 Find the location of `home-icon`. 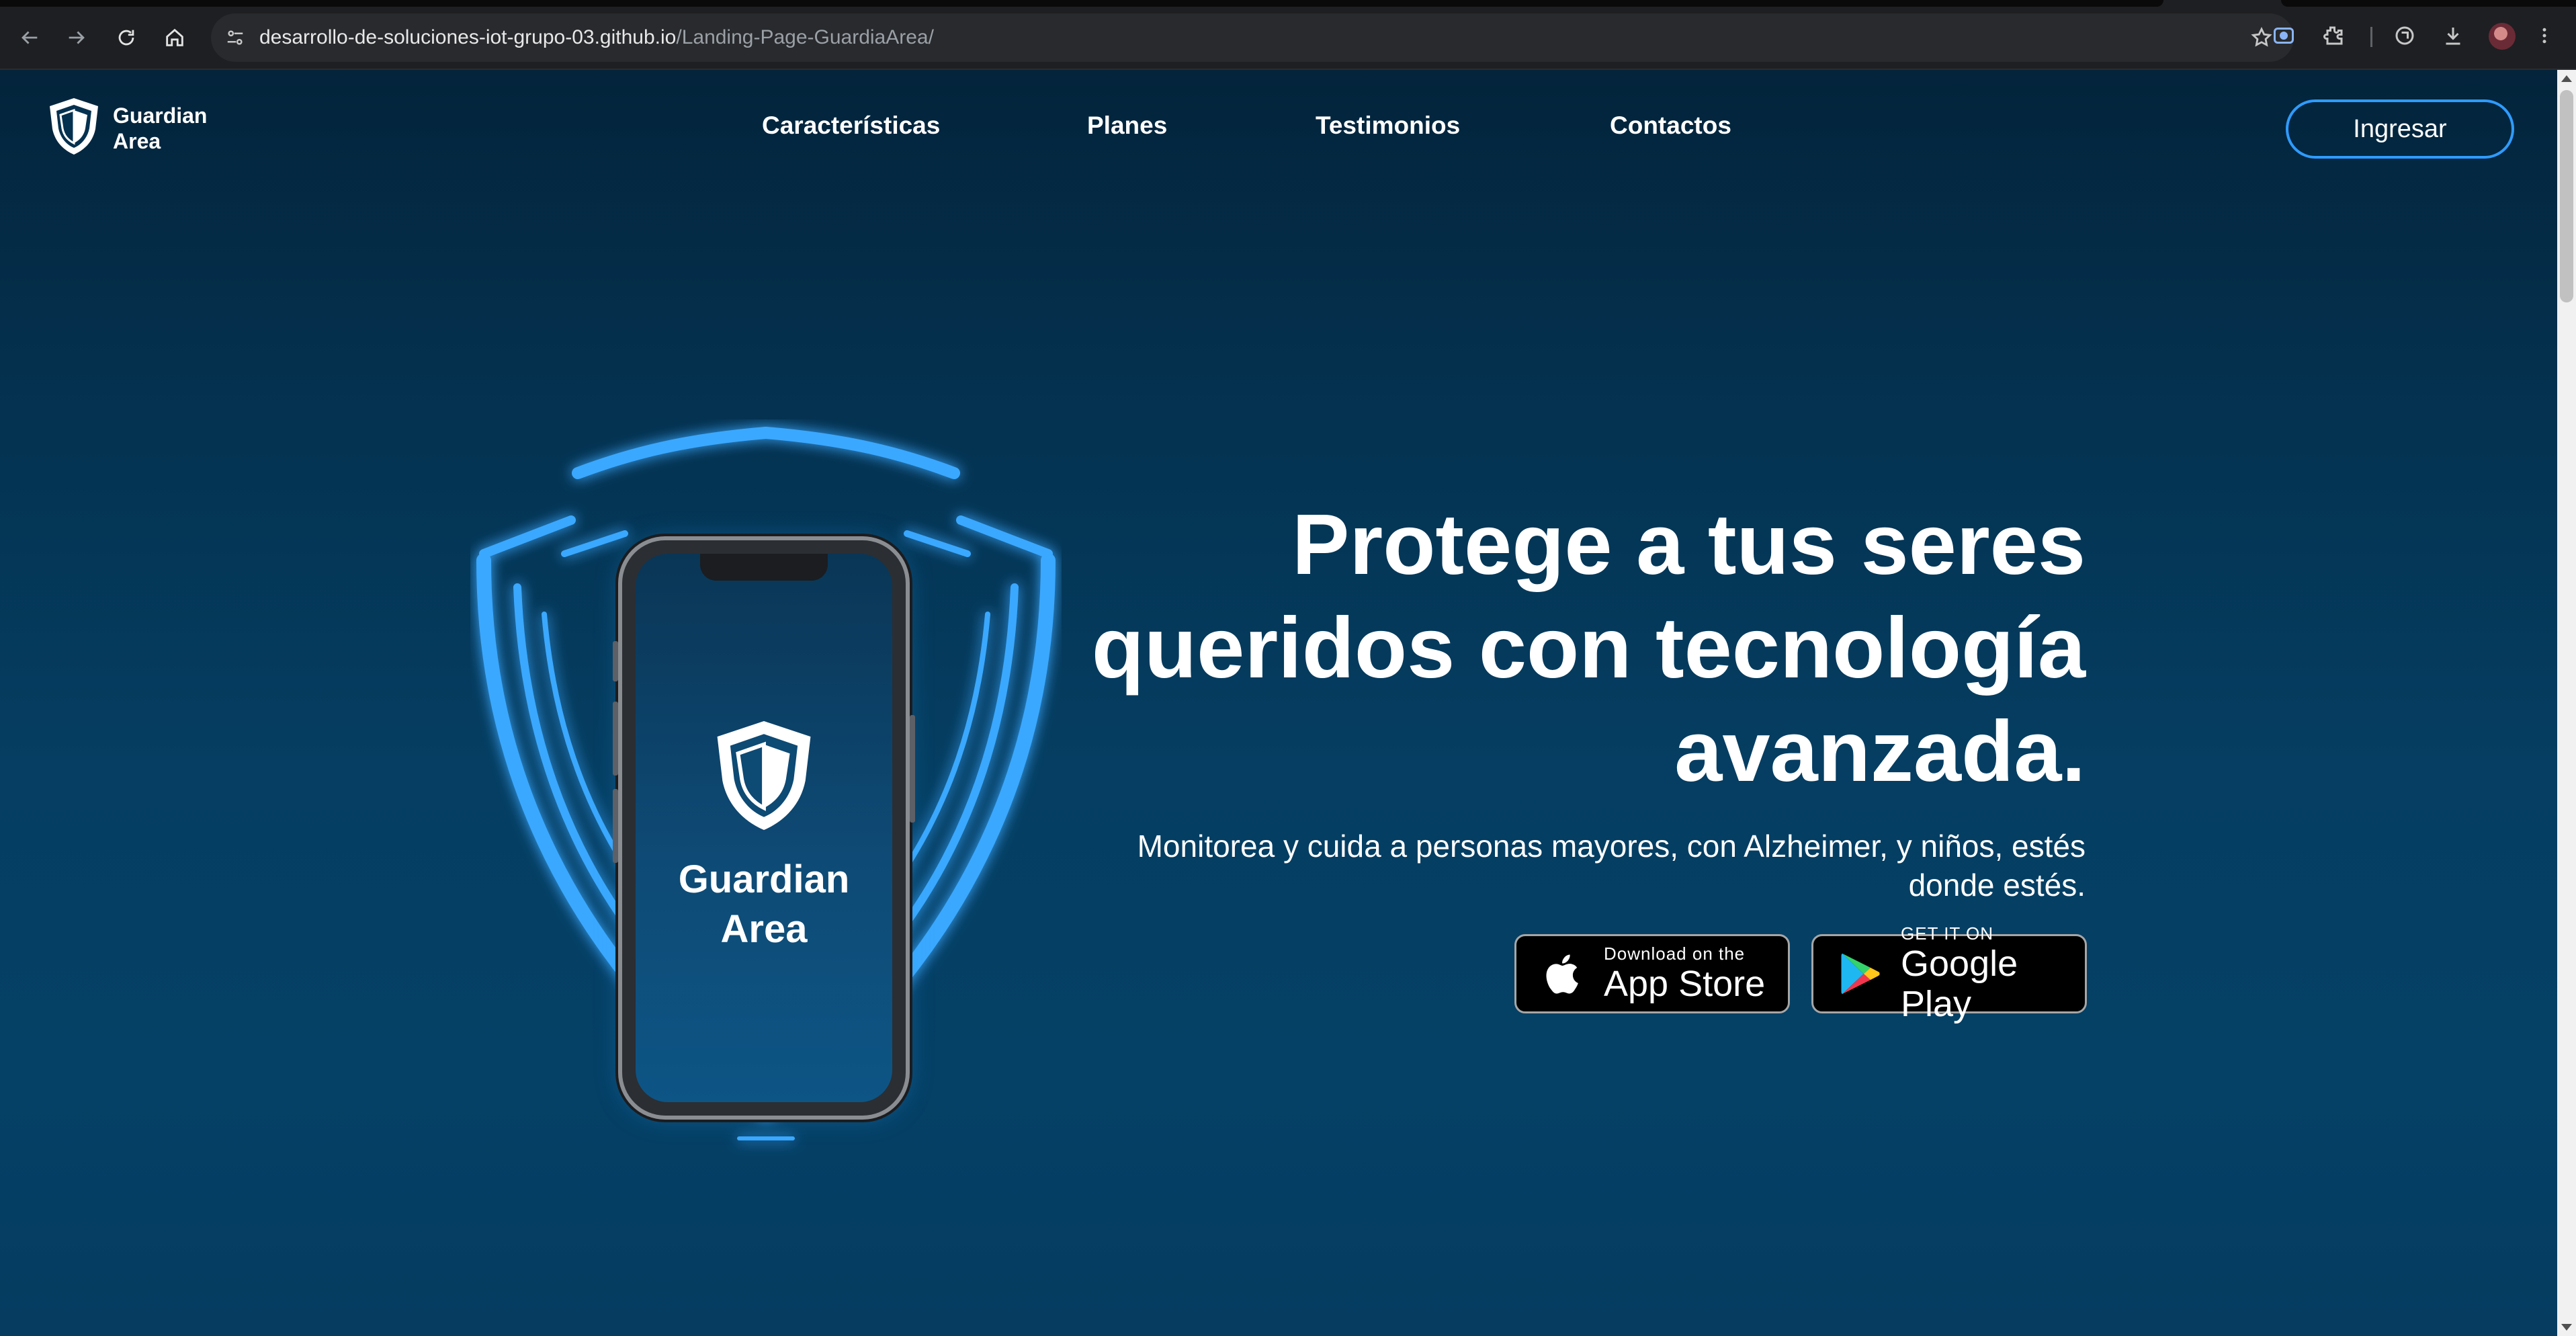

home-icon is located at coordinates (175, 37).